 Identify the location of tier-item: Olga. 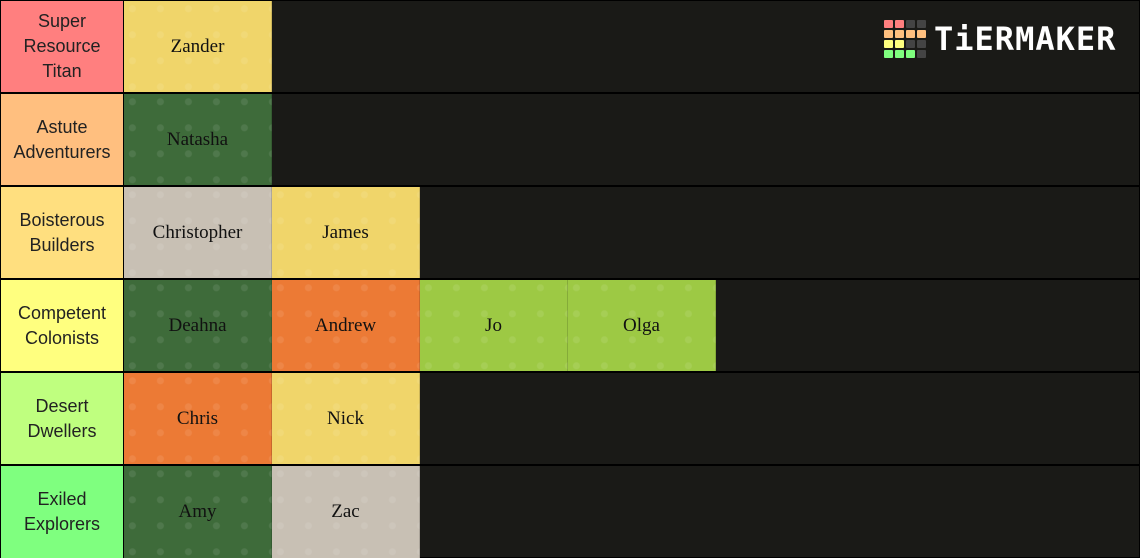
(642, 325).